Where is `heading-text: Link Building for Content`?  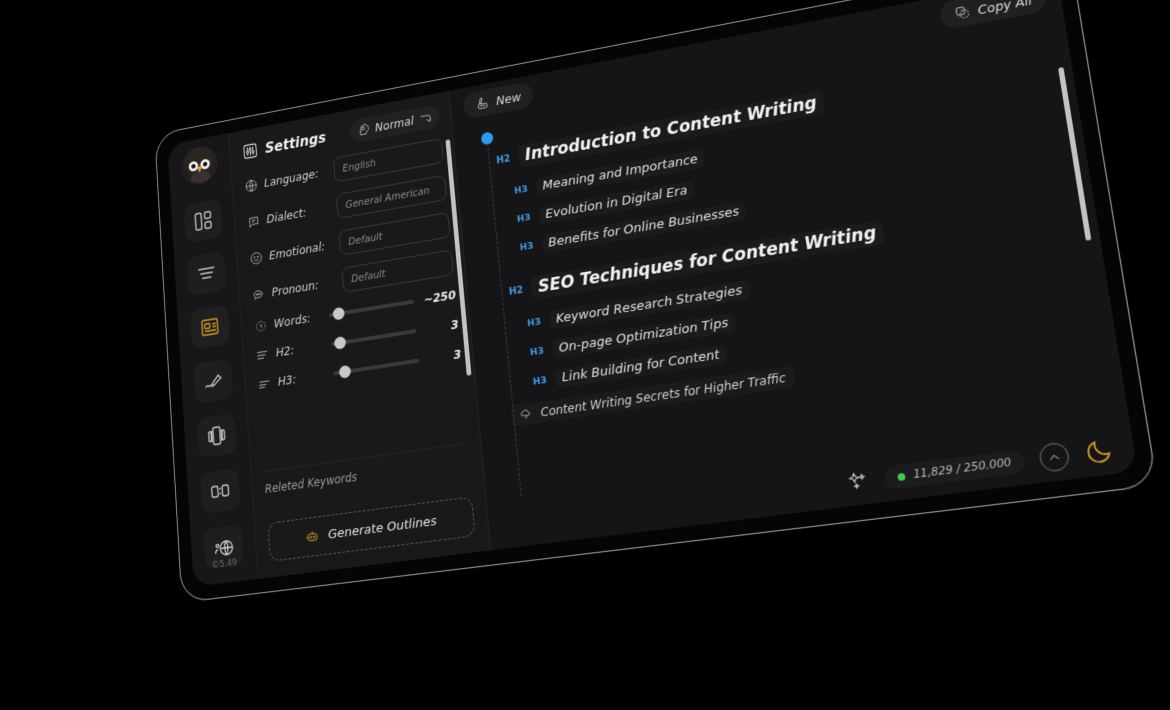
heading-text: Link Building for Content is located at coordinates (641, 366).